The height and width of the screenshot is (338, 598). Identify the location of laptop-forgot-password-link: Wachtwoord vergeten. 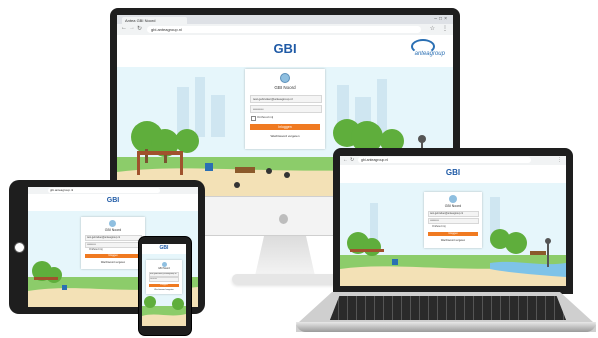
(453, 240).